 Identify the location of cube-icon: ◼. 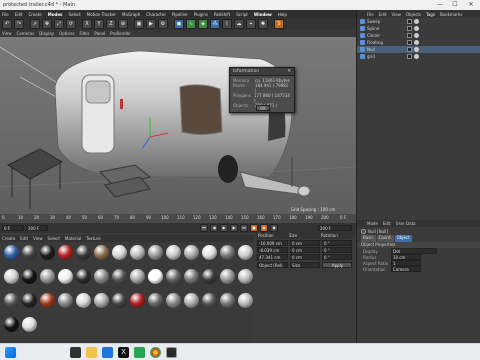
(179, 24).